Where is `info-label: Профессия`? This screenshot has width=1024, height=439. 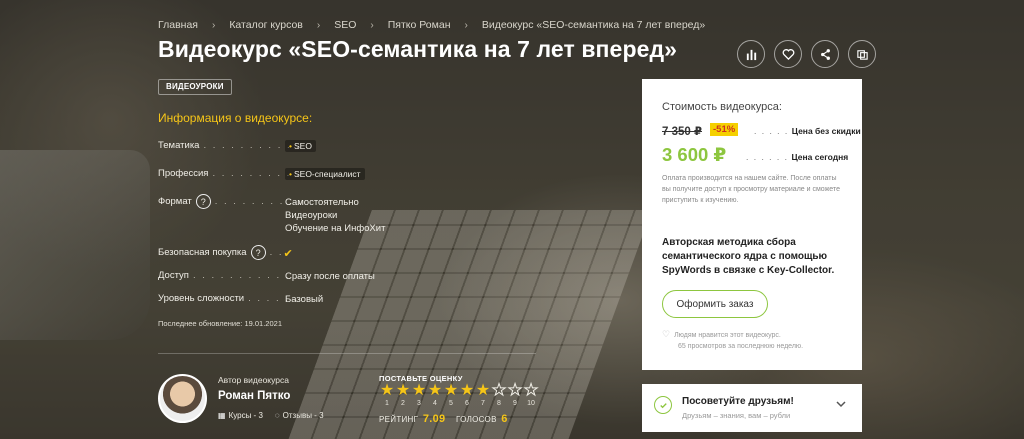
info-label: Профессия is located at coordinates (183, 173).